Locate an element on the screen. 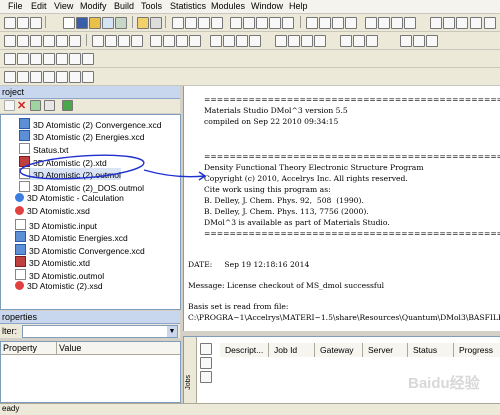 The image size is (500, 415). status-bar: eady is located at coordinates (250, 409).